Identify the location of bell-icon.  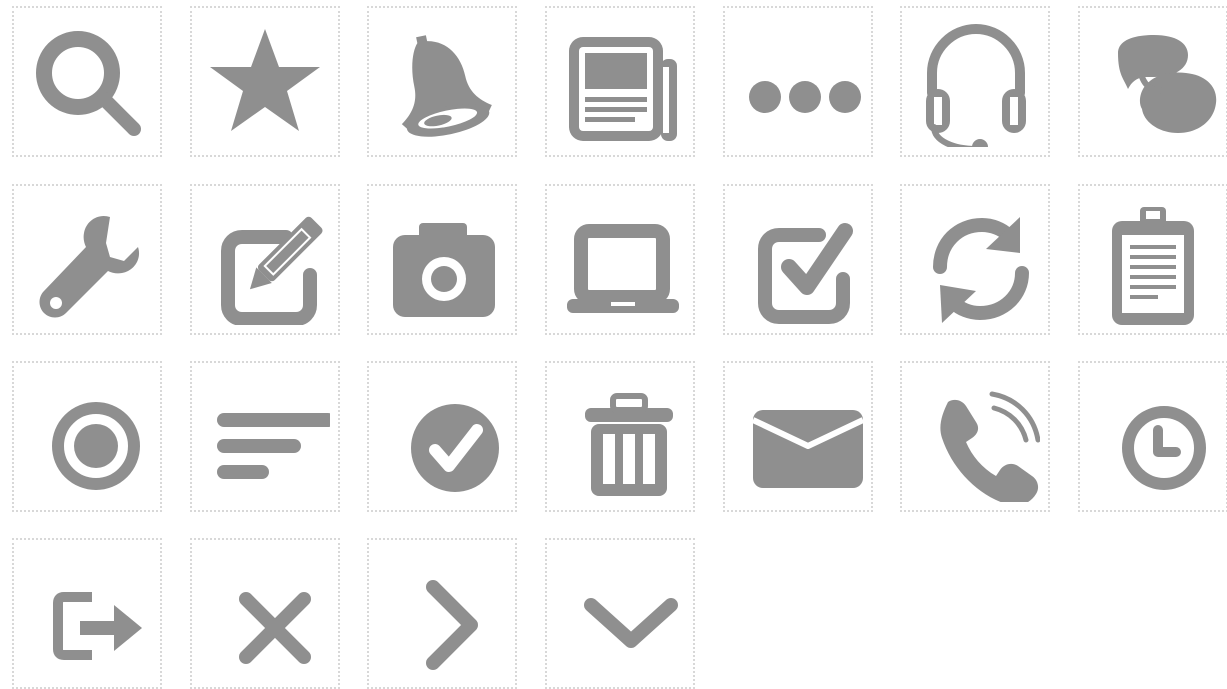
(446, 85).